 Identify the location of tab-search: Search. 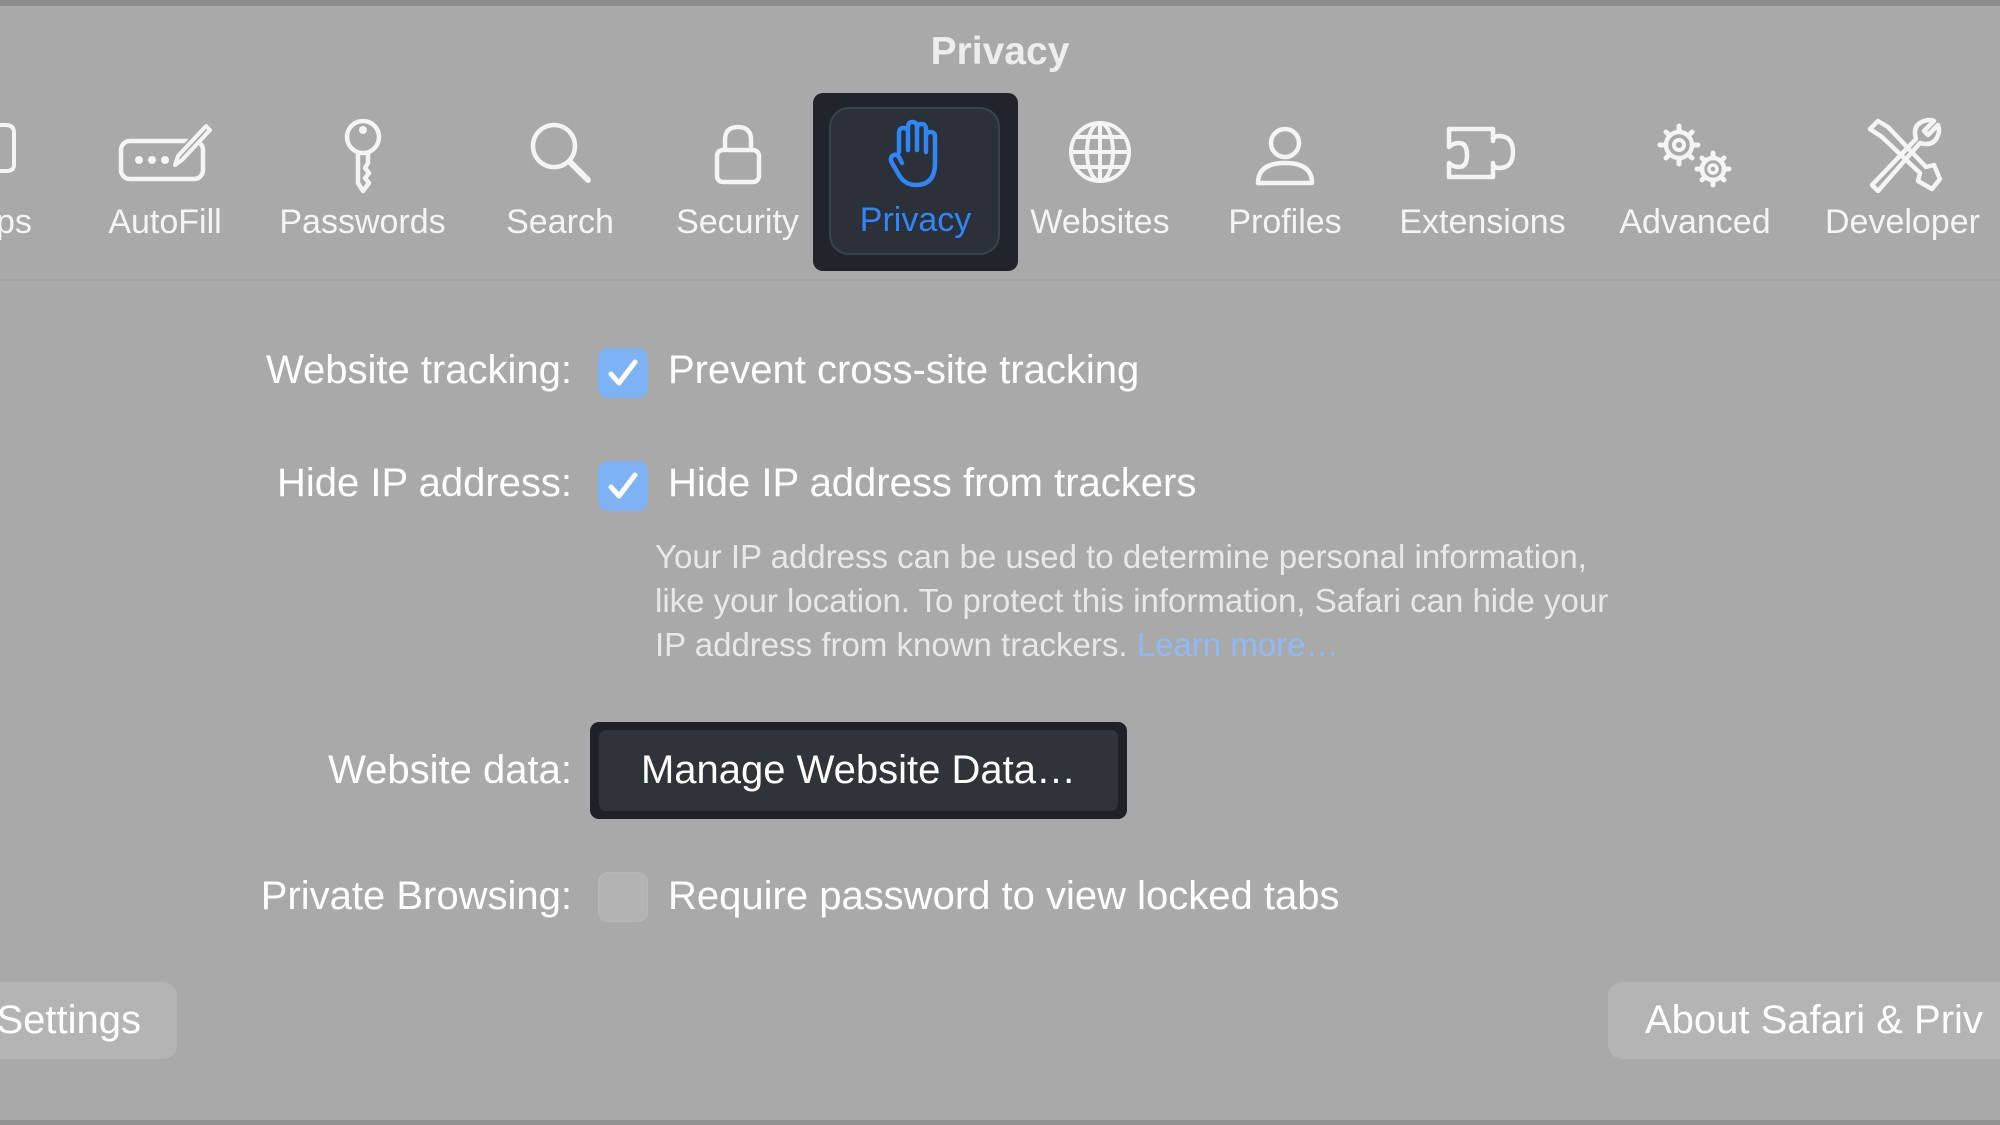
(560, 185).